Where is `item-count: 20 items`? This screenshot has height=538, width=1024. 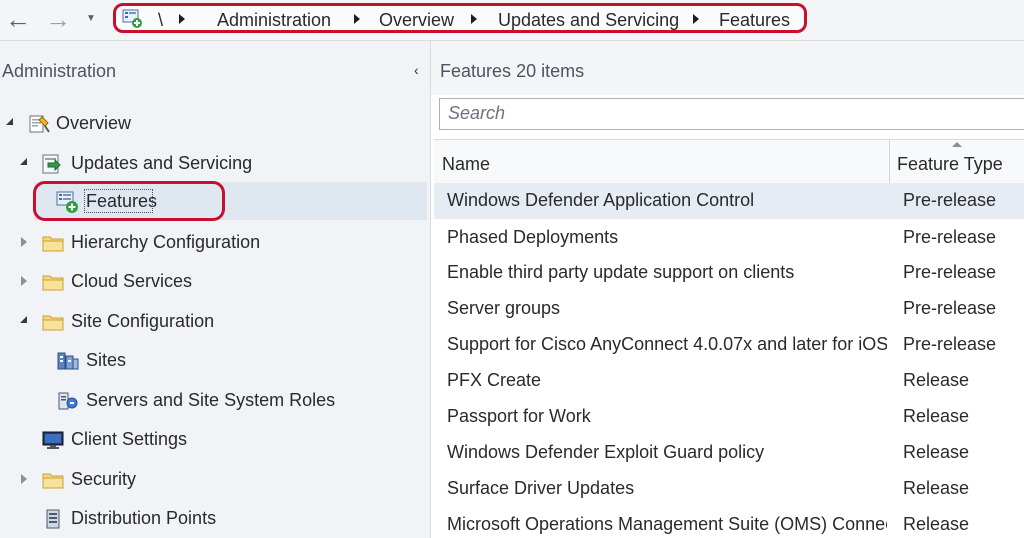
item-count: 20 items is located at coordinates (550, 71).